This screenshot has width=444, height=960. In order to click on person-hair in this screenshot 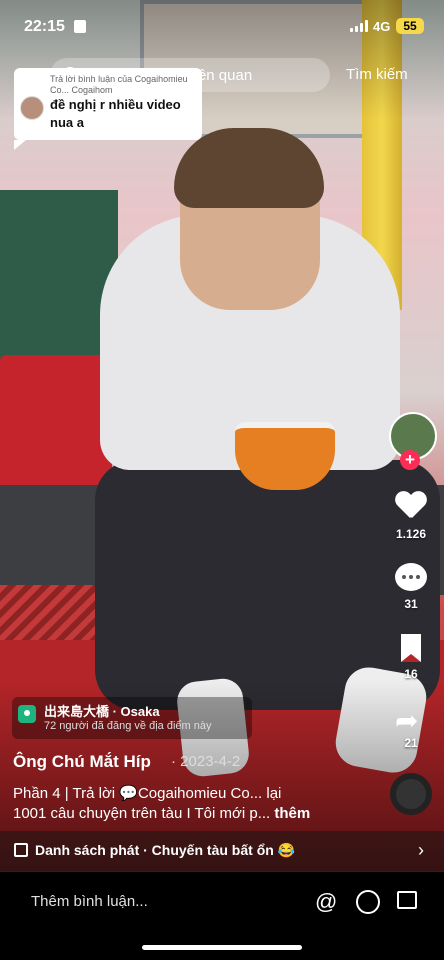, I will do `click(249, 168)`.